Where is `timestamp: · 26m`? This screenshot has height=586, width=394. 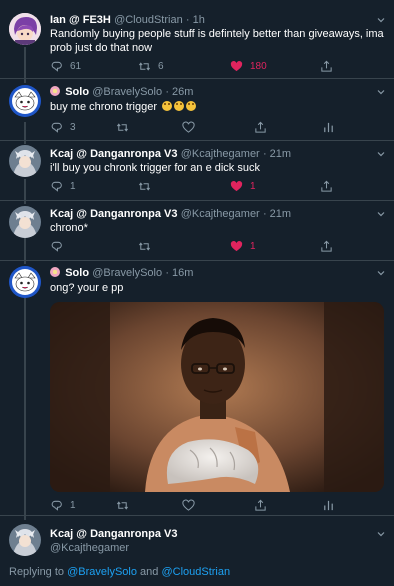
timestamp: · 26m is located at coordinates (179, 92).